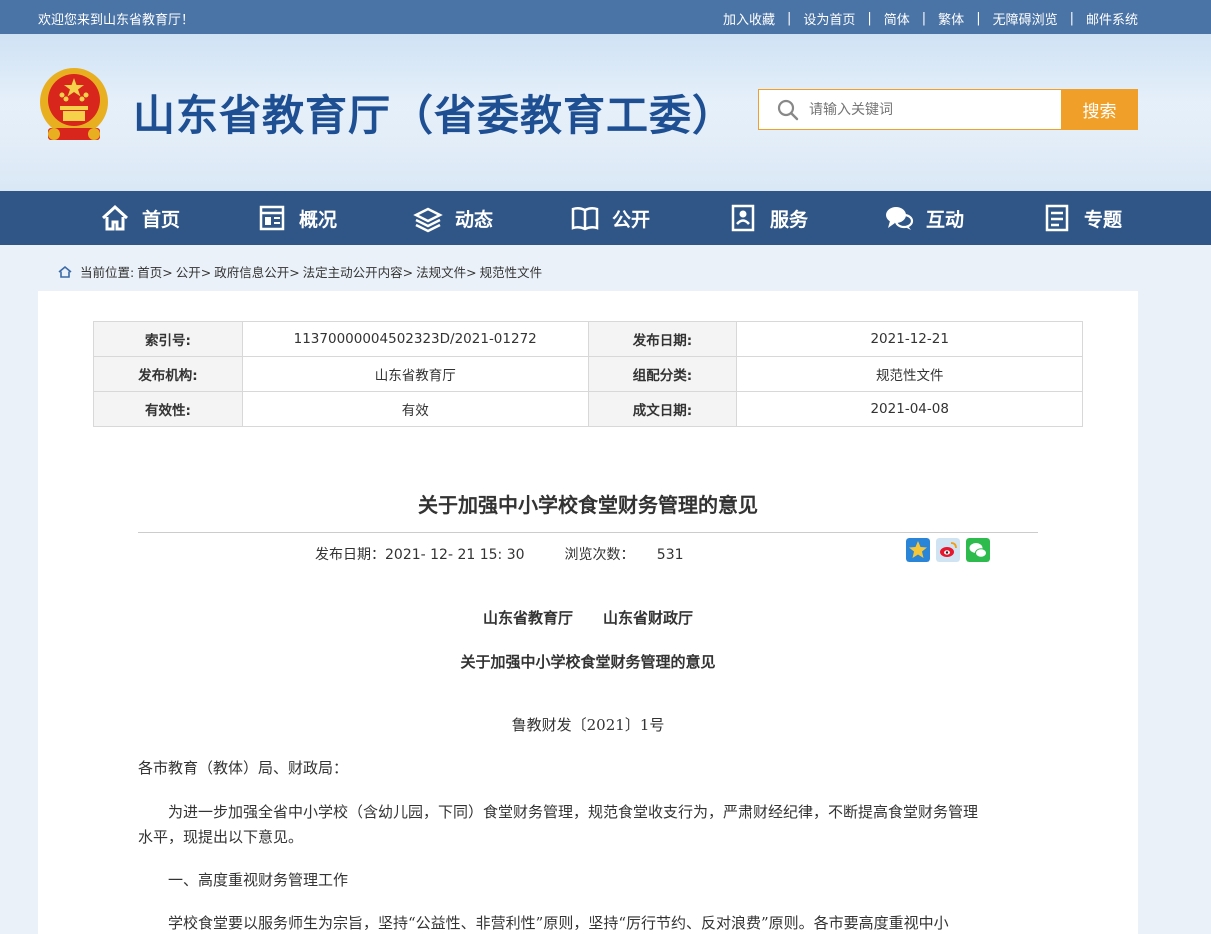 The image size is (1211, 934). Describe the element at coordinates (909, 409) in the screenshot. I see `meta-value: 2021-04-08` at that location.